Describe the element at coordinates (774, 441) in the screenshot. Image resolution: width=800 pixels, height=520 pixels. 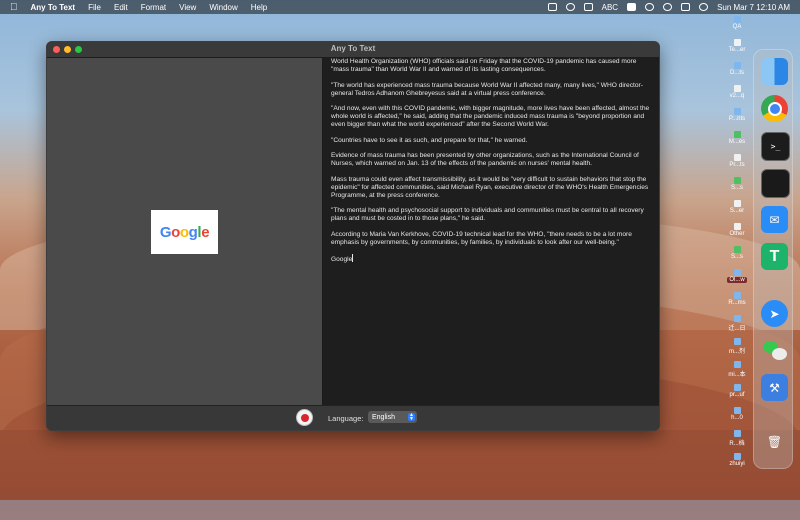
I see `trash-icon: 🗑` at that location.